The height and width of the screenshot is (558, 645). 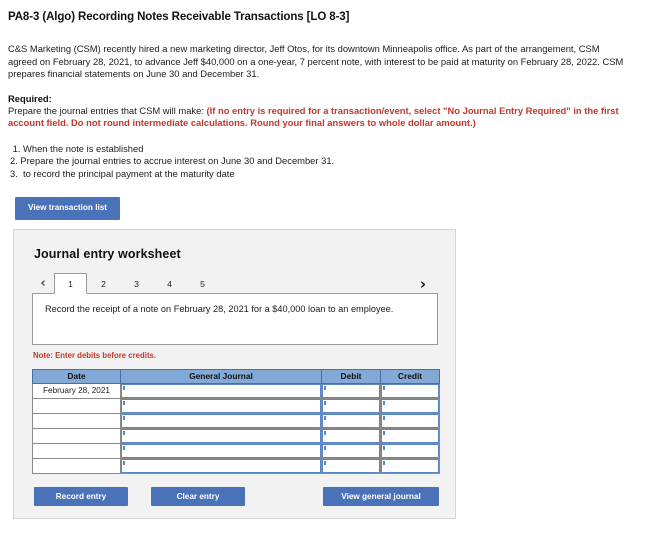 I want to click on chevron-left-icon: ‹, so click(x=43, y=284).